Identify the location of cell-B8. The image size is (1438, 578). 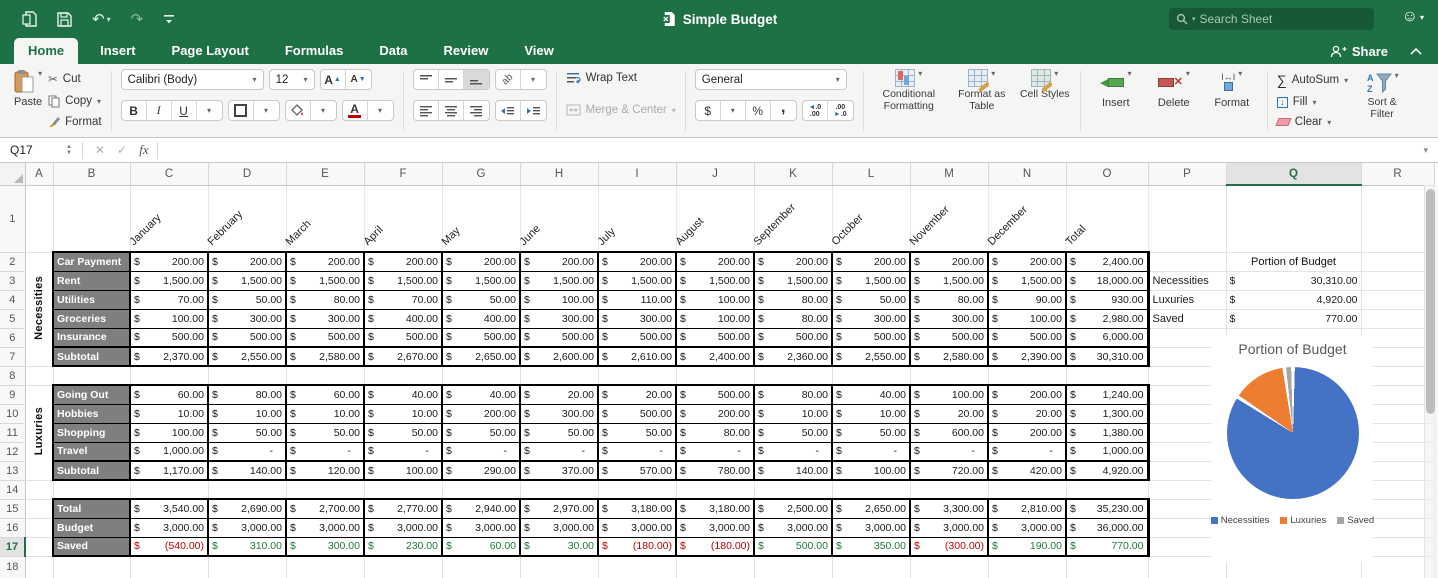
(92, 376).